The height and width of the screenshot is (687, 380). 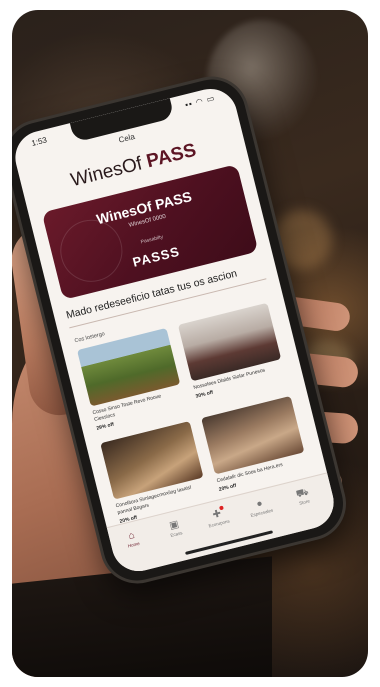 What do you see at coordinates (260, 507) in the screenshot?
I see `tab-specials: ● Especsales` at bounding box center [260, 507].